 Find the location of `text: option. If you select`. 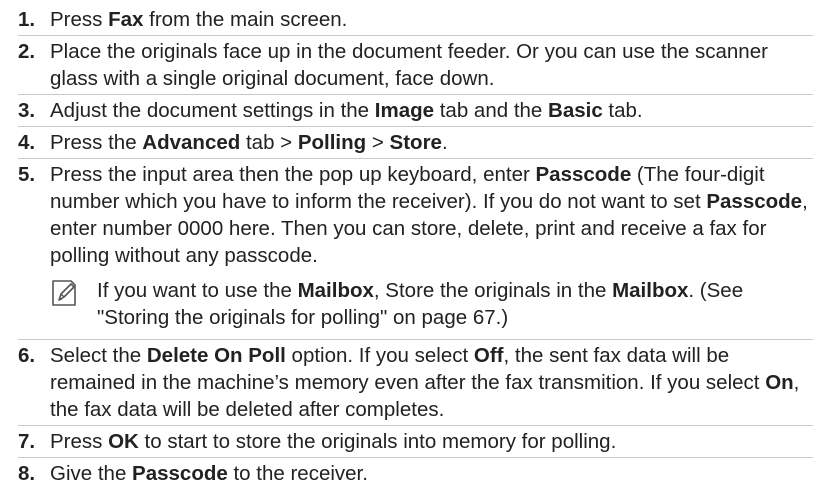

text: option. If you select is located at coordinates (379, 355).